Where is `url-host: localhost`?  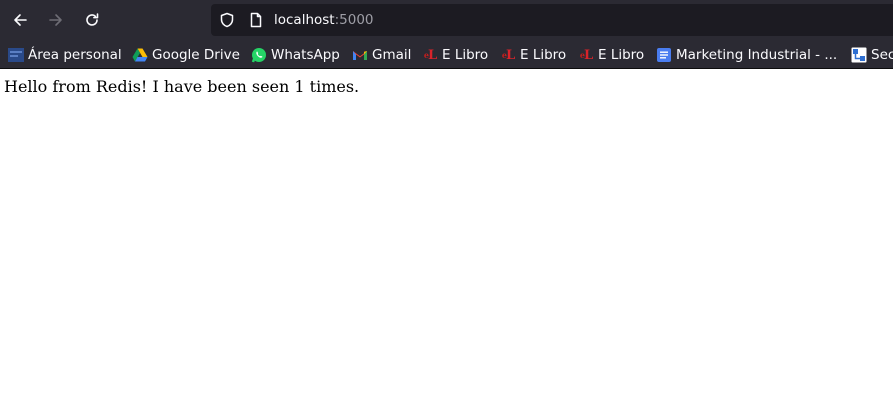
url-host: localhost is located at coordinates (304, 20).